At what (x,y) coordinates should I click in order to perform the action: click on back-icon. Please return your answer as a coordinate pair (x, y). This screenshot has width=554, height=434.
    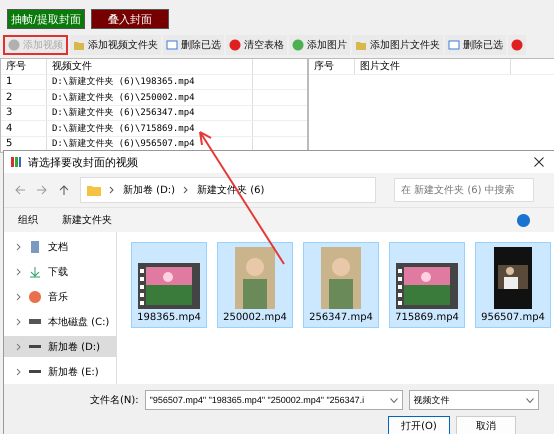
    Looking at the image, I should click on (20, 190).